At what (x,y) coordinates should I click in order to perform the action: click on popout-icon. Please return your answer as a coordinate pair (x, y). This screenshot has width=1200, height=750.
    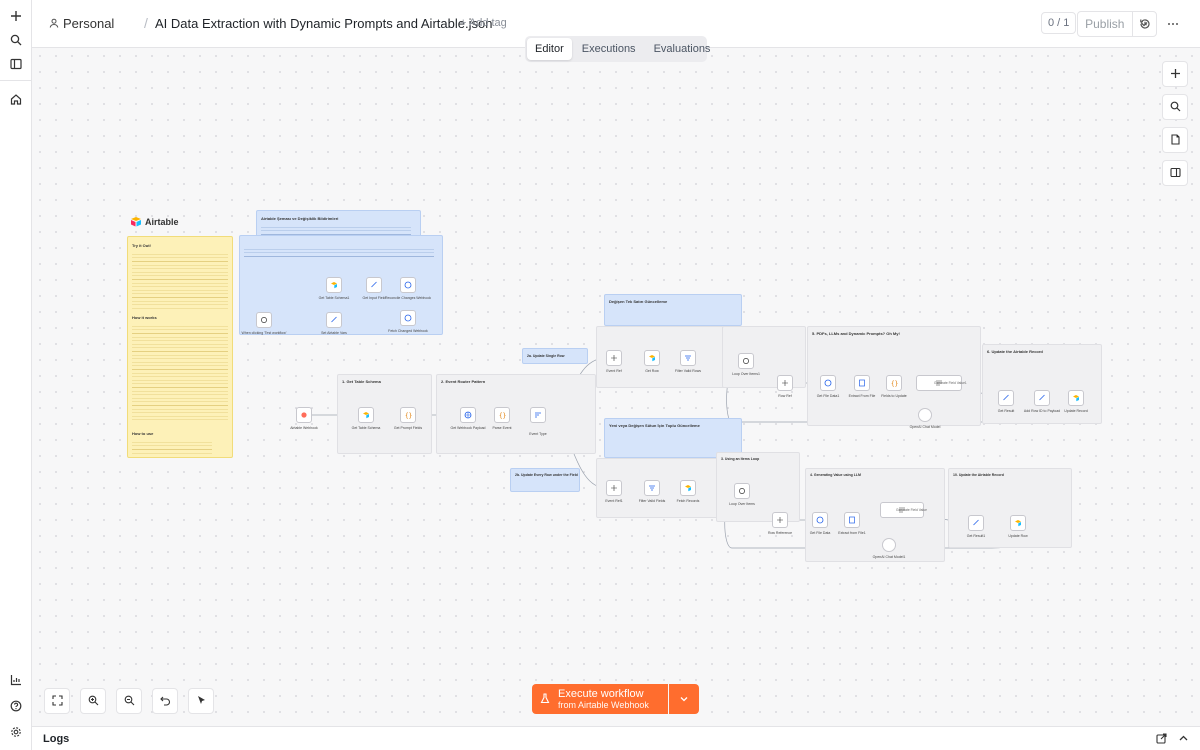
    Looking at the image, I should click on (1161, 739).